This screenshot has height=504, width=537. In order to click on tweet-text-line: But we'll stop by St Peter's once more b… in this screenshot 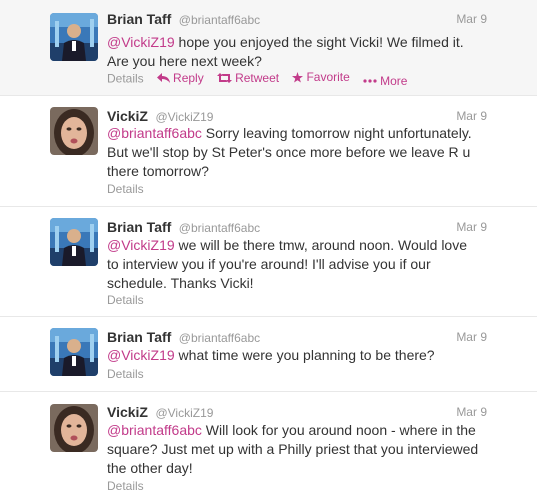, I will do `click(289, 152)`.